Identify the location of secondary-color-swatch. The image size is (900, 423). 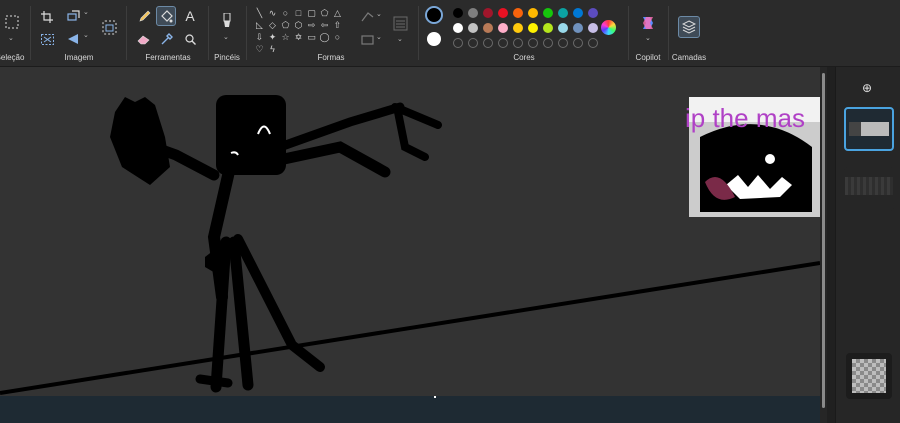
(434, 39).